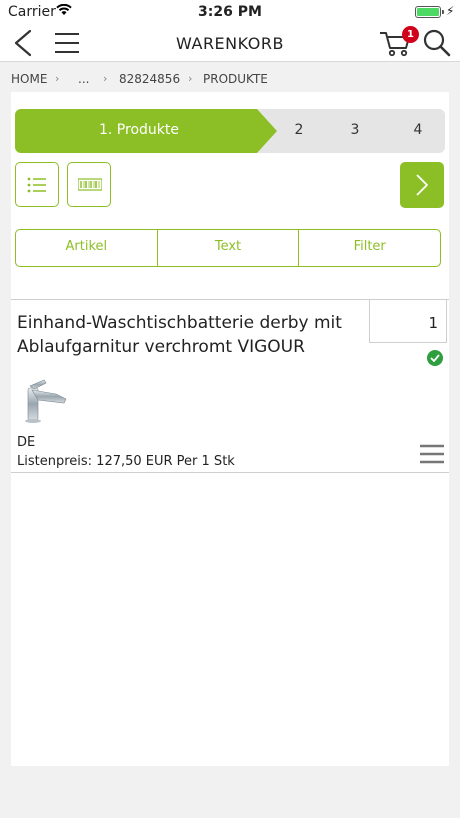 The image size is (460, 818). Describe the element at coordinates (230, 472) in the screenshot. I see `divider` at that location.